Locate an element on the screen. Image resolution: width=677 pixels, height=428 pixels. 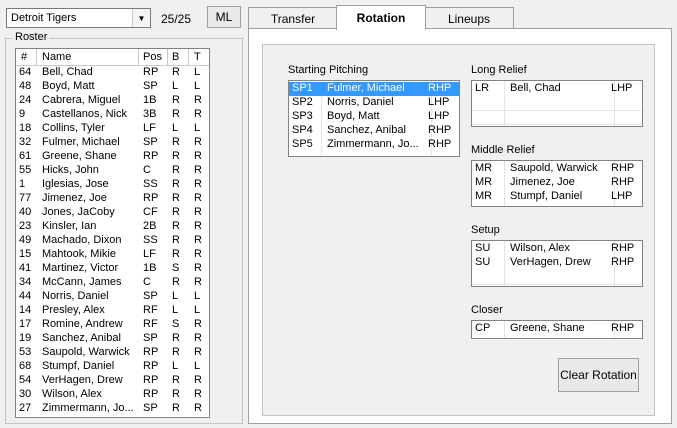
column-b: B is located at coordinates (175, 57).